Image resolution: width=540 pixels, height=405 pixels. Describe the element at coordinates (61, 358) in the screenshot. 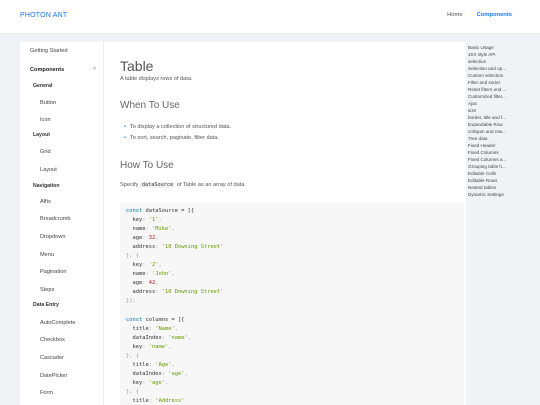

I see `sidebar-item-cascader: Cascader` at that location.